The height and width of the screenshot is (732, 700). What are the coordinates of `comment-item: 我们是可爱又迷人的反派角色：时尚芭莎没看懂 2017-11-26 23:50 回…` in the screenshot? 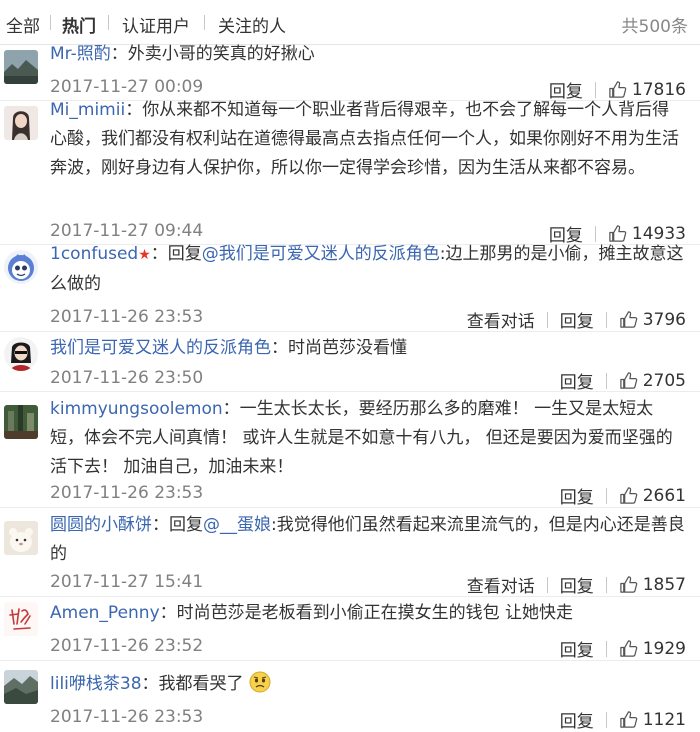 It's located at (350, 362).